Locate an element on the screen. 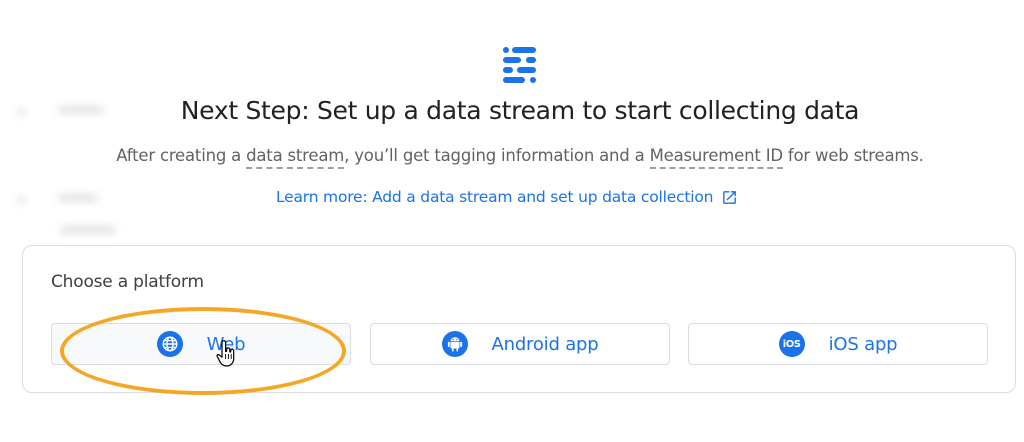 The image size is (1024, 442). ios-icon-text: iOS is located at coordinates (791, 344).